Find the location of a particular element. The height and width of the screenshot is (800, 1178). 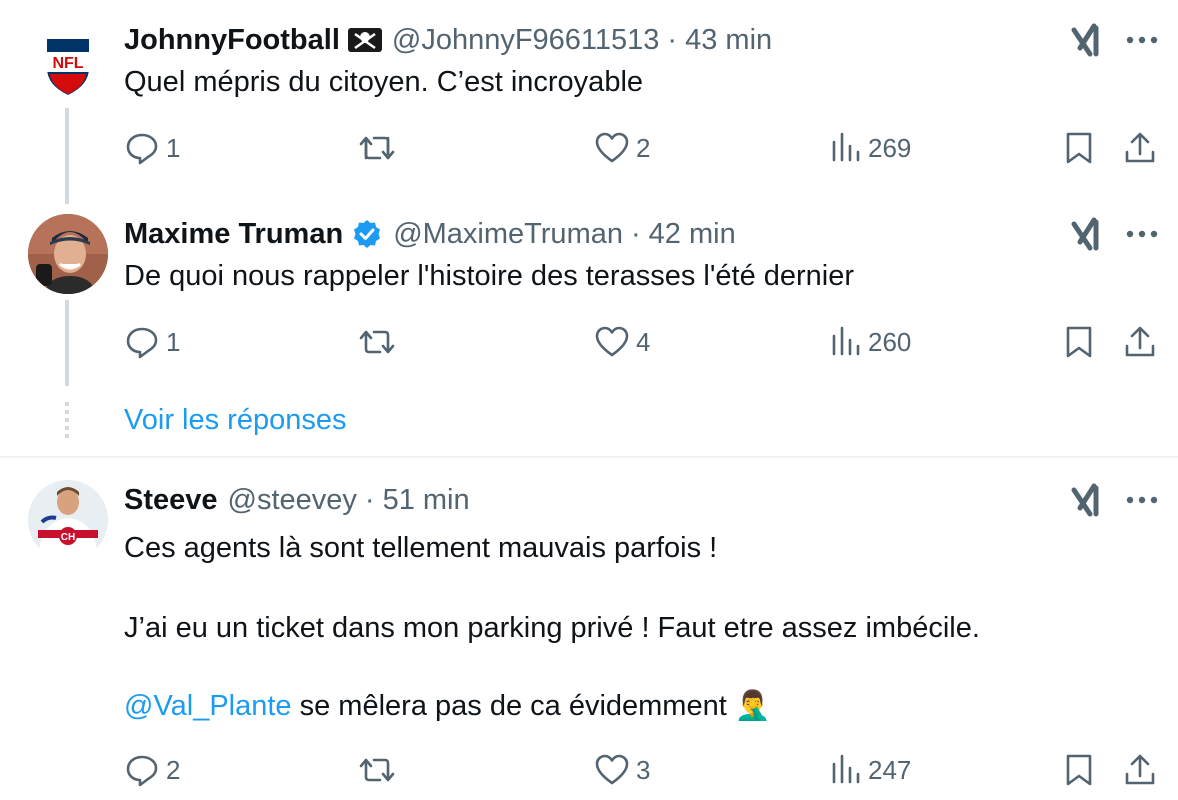

tweet-header: Steeve @steevey · 51 min is located at coordinates (297, 500).